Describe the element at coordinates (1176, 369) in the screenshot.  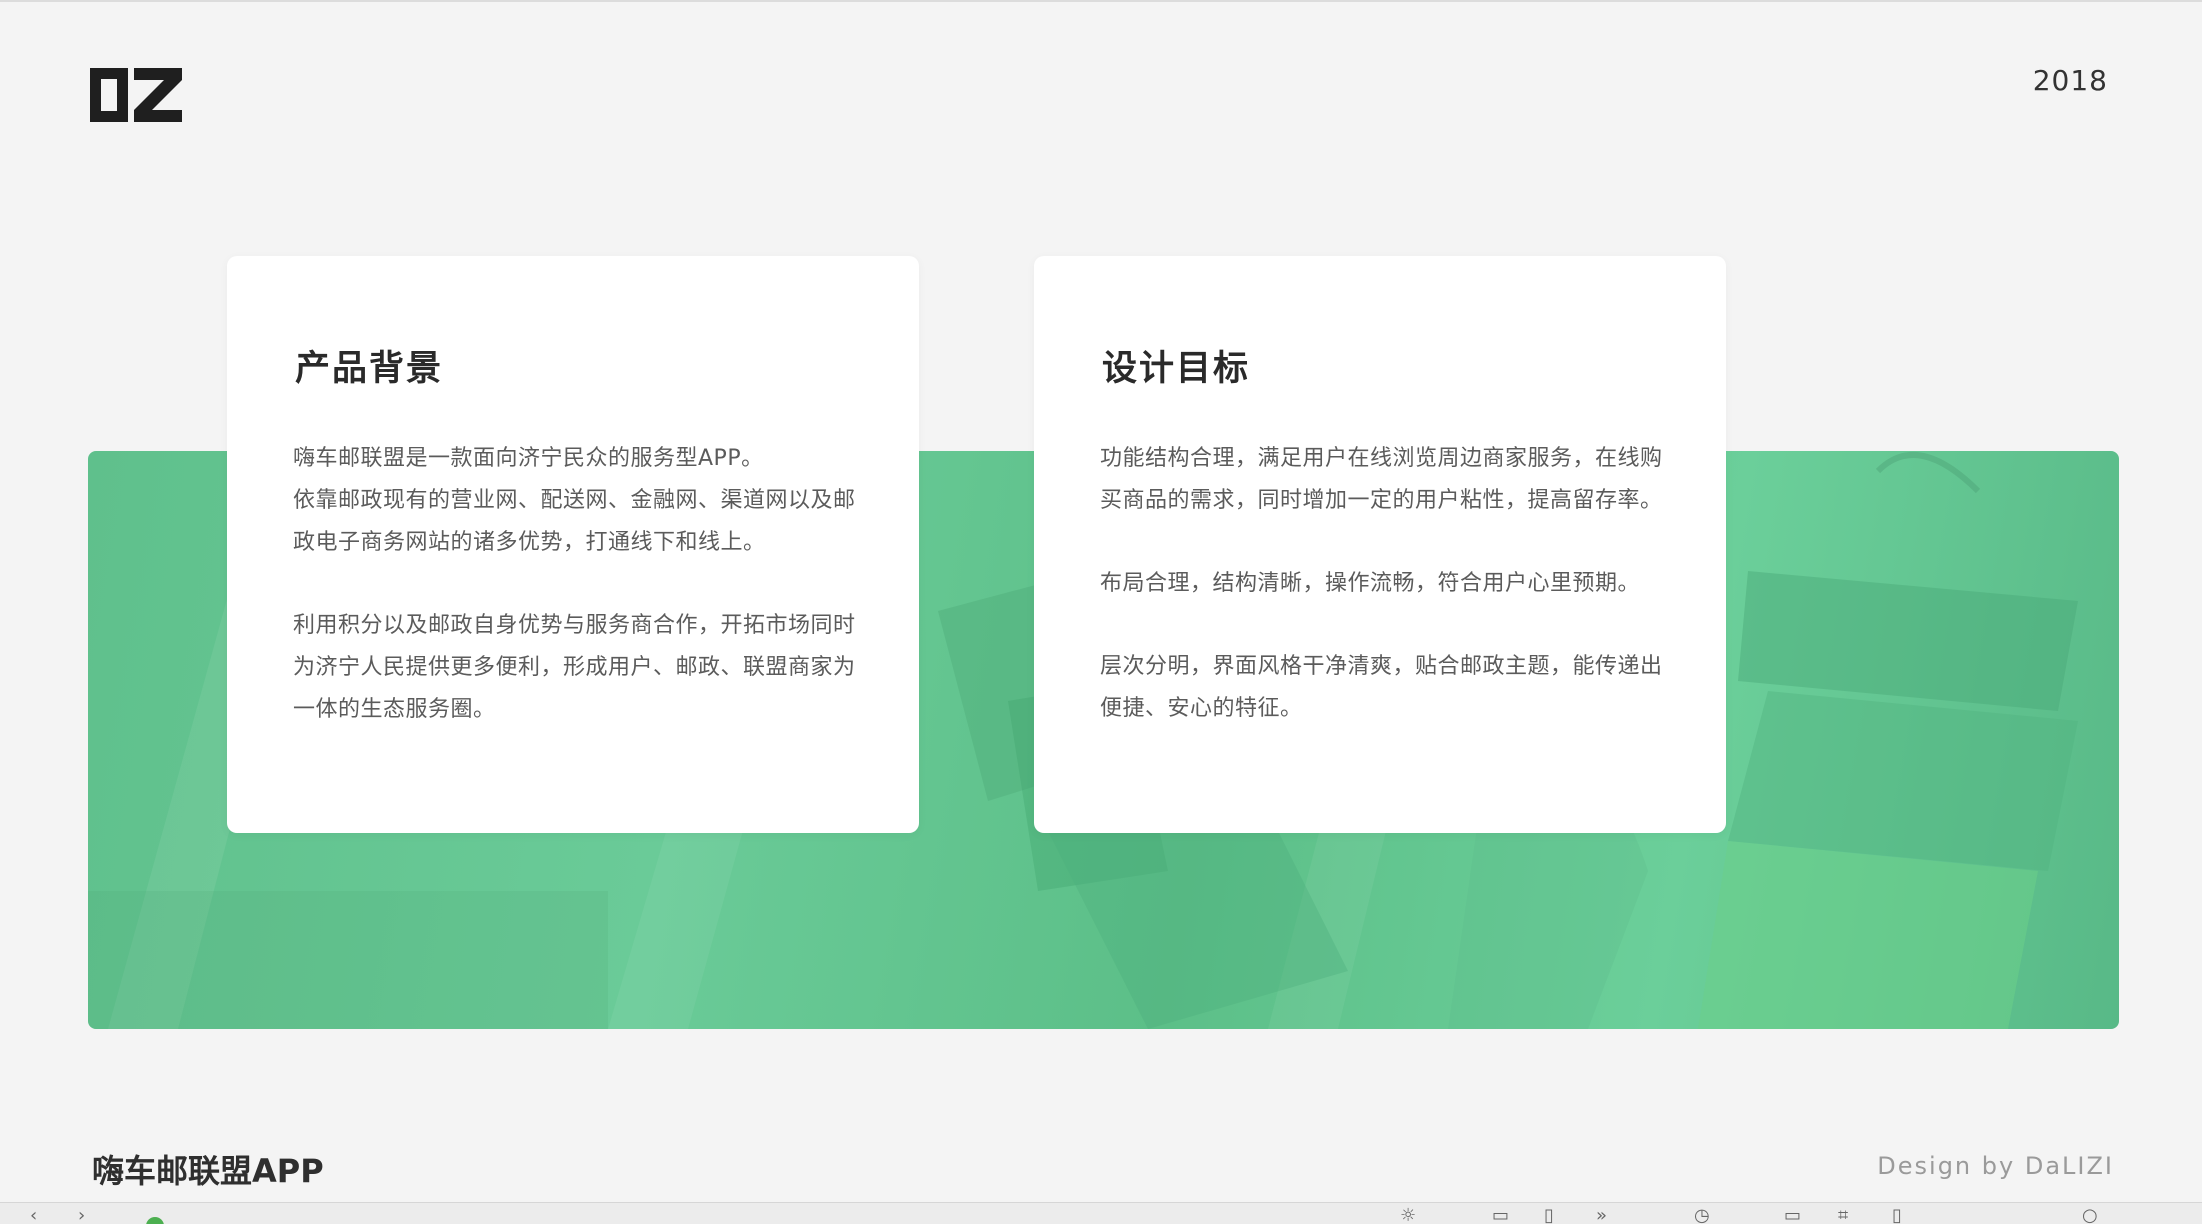
I see `card-title: 设计目标` at that location.